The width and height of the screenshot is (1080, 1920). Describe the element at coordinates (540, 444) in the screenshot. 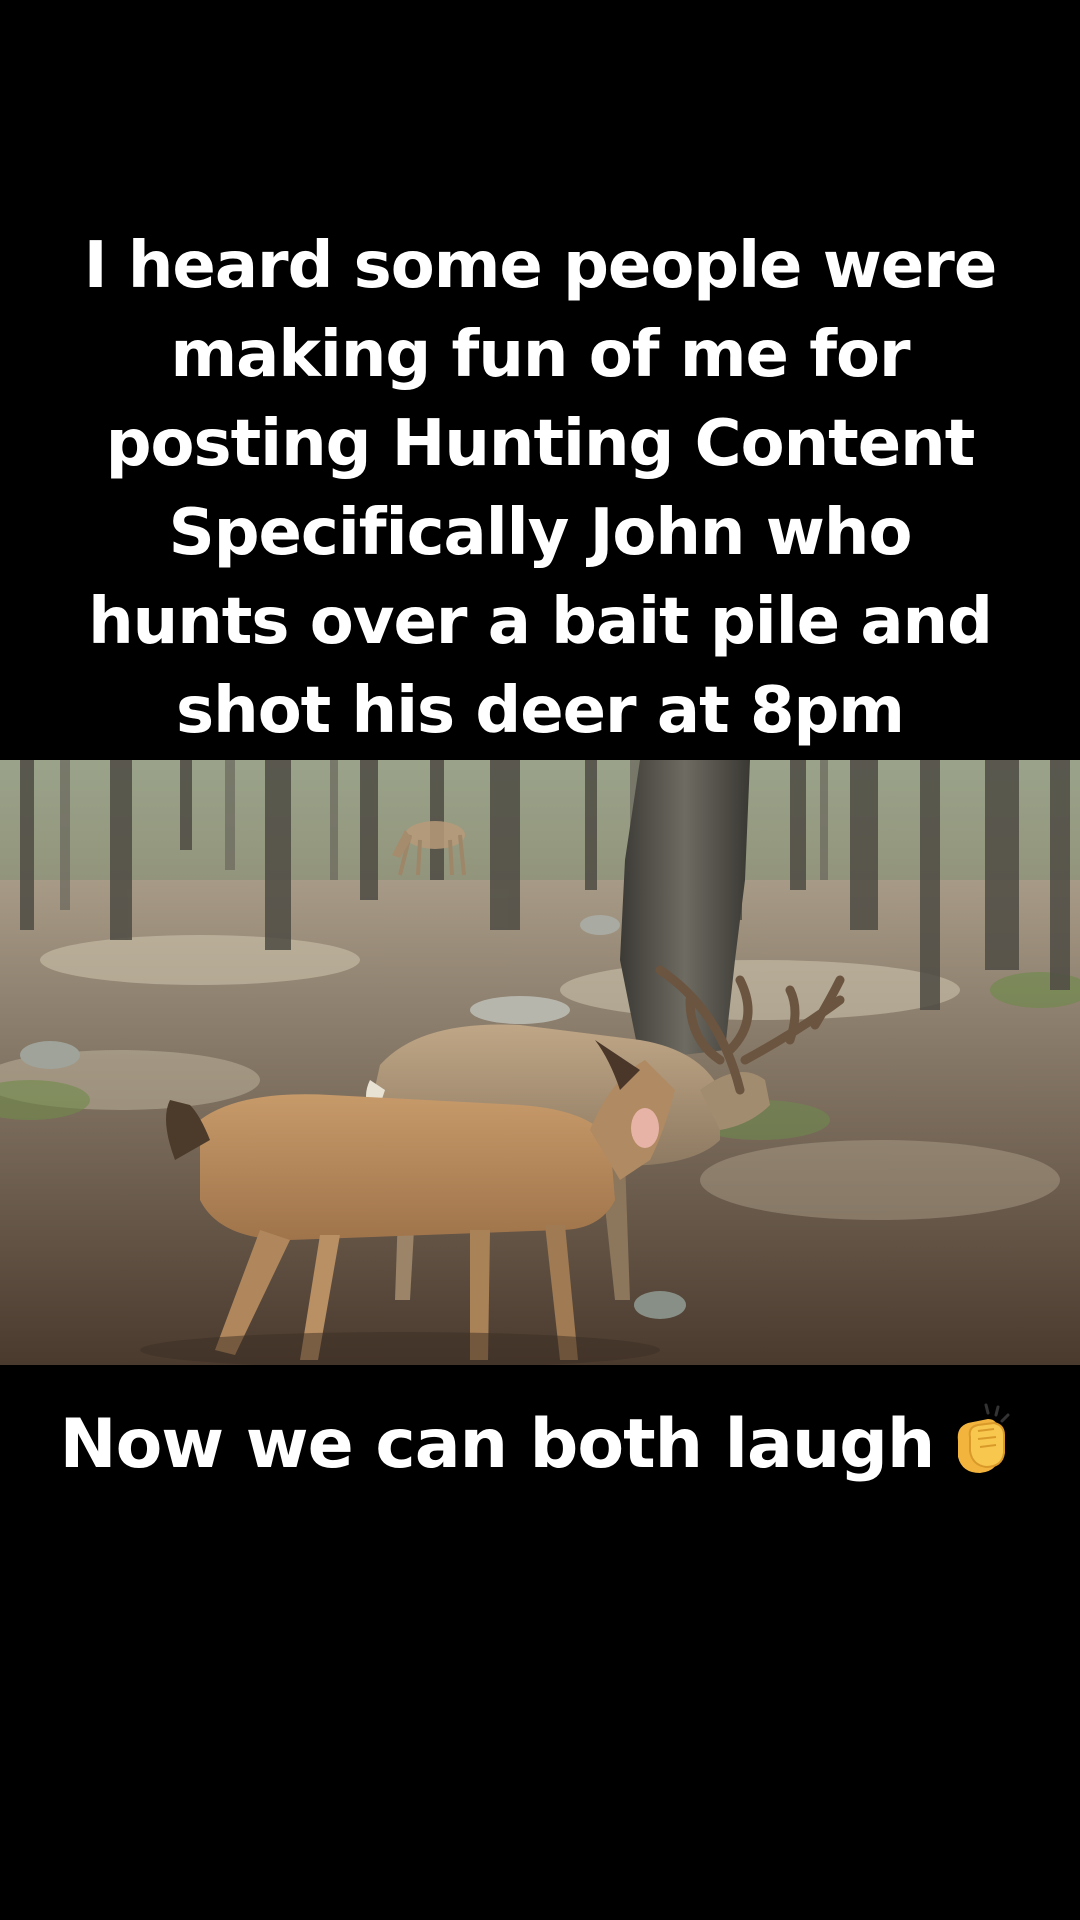

I see `caption-line: posting Hunting Content` at that location.